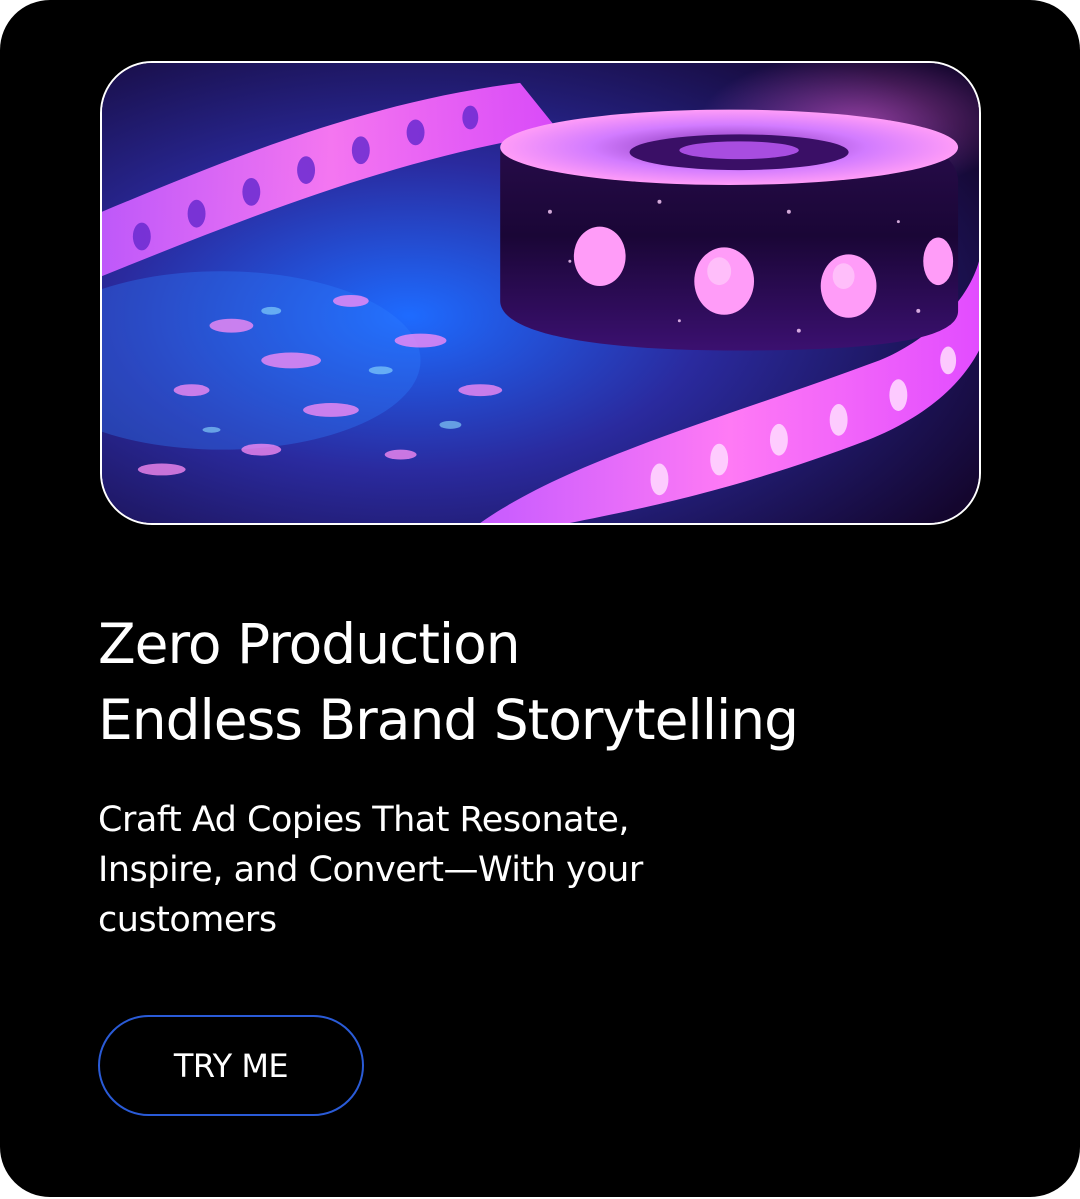 The height and width of the screenshot is (1199, 1080). I want to click on headline-line-1: Zero Production, so click(309, 644).